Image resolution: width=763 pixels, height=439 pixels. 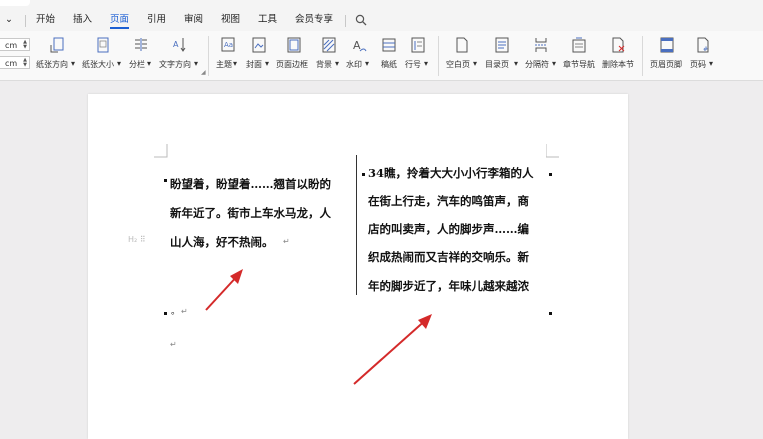 What do you see at coordinates (425, 321) in the screenshot?
I see `arrow-head` at bounding box center [425, 321].